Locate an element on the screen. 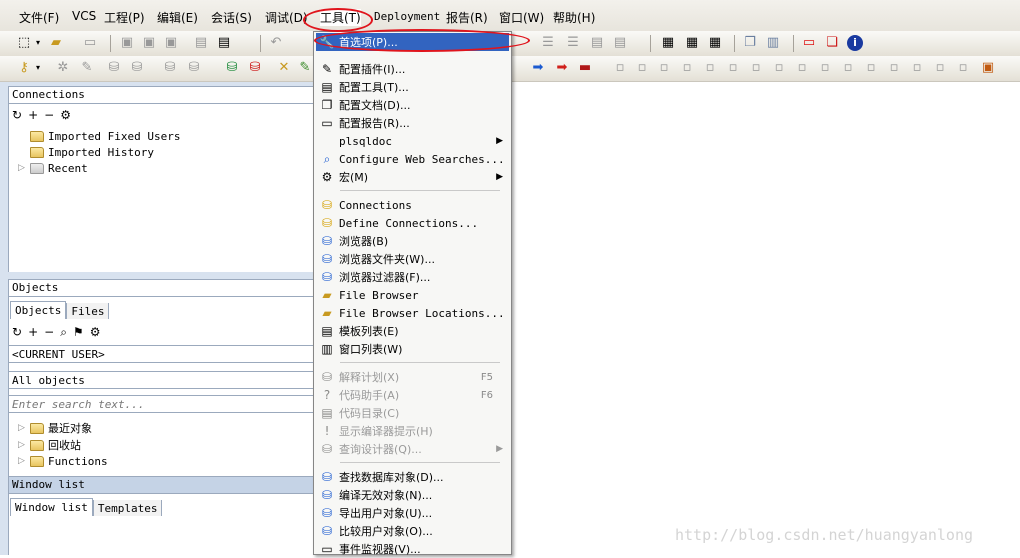  tree-item: ▷ 最近对象 is located at coordinates (55, 428).